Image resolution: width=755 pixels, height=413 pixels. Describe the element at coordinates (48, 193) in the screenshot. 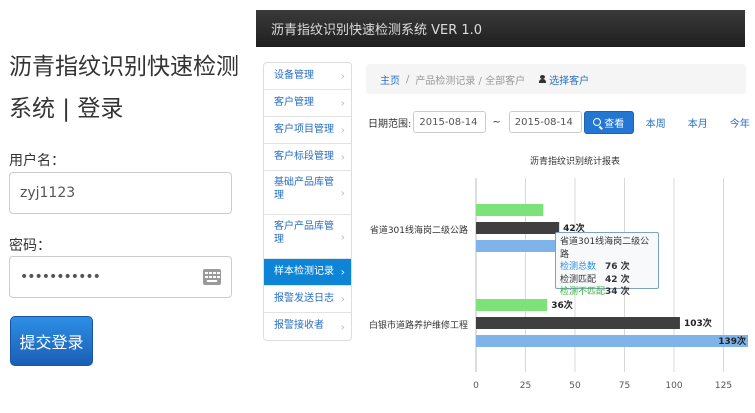

I see `username-value: zyj1123` at that location.